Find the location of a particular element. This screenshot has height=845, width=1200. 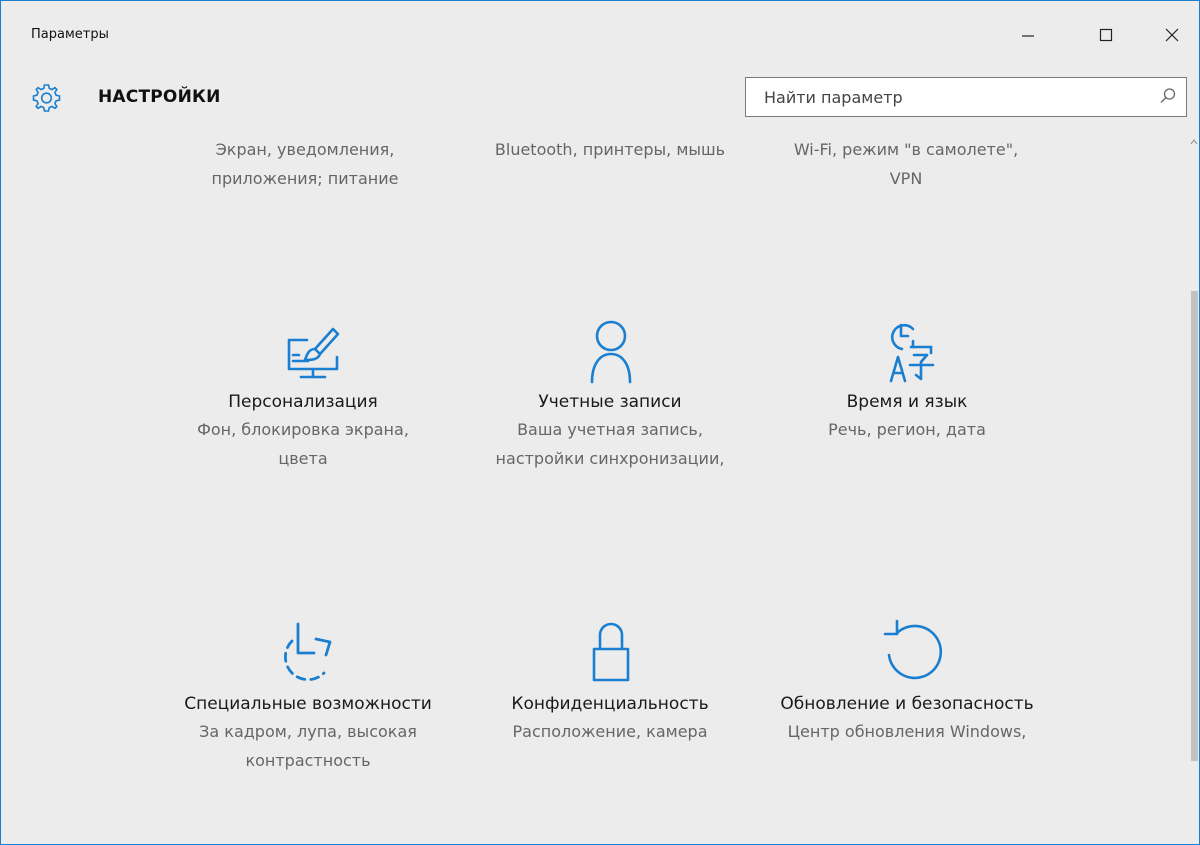

search-box is located at coordinates (966, 97).